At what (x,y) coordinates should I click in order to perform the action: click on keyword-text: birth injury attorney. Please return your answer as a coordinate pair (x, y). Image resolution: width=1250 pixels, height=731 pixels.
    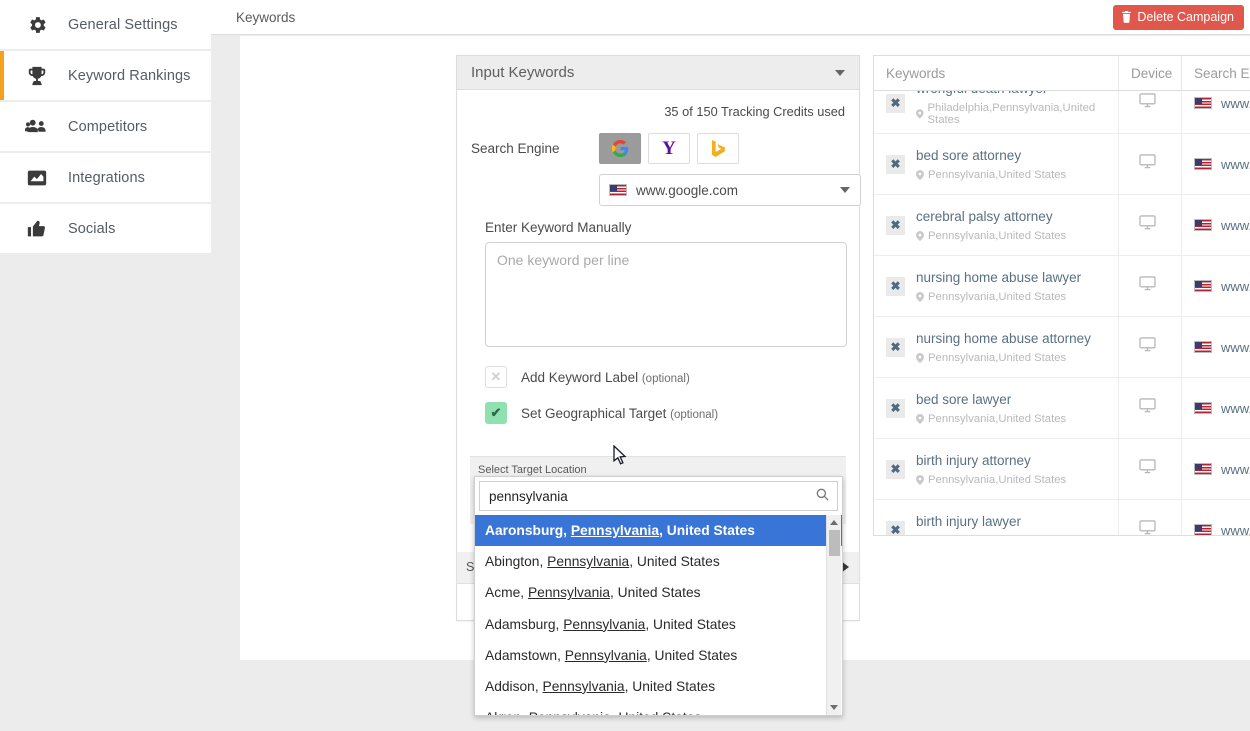
    Looking at the image, I should click on (973, 460).